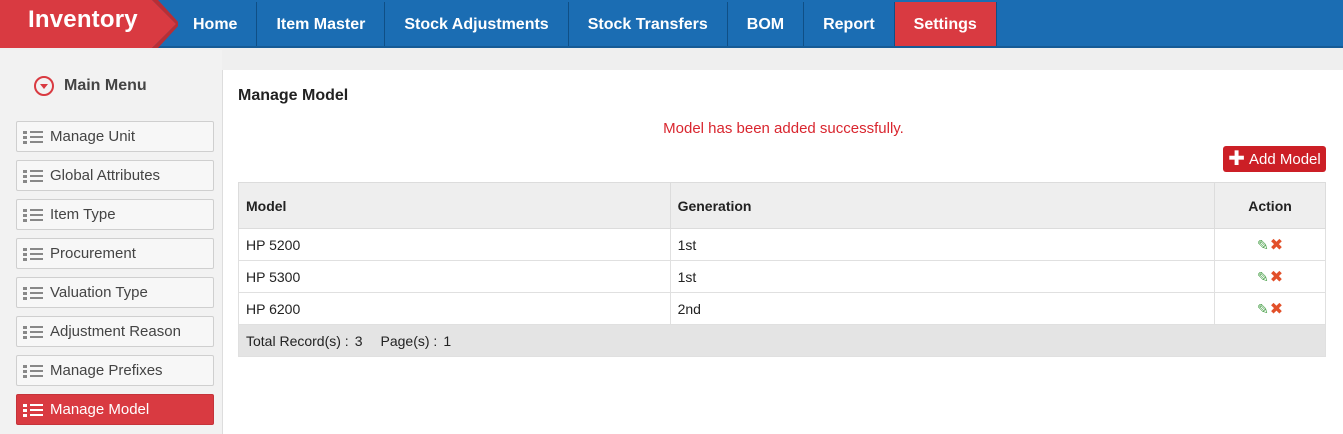 The height and width of the screenshot is (434, 1343). I want to click on add-model-label: Add Model, so click(1285, 159).